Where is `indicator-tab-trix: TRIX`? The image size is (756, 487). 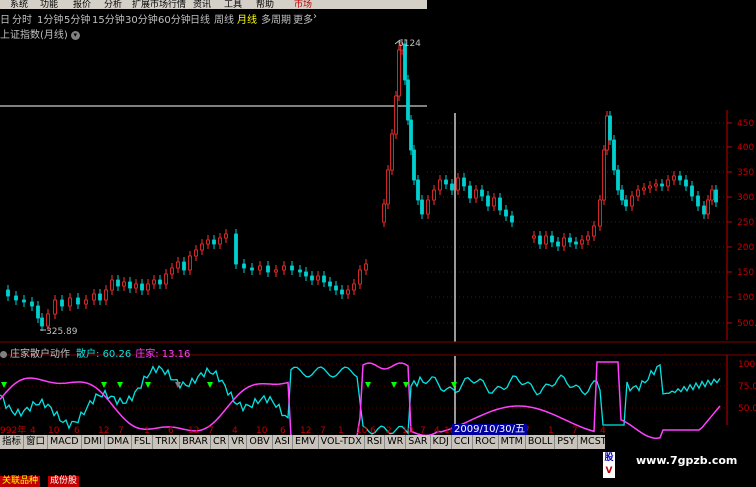
indicator-tab-trix: TRIX is located at coordinates (167, 442).